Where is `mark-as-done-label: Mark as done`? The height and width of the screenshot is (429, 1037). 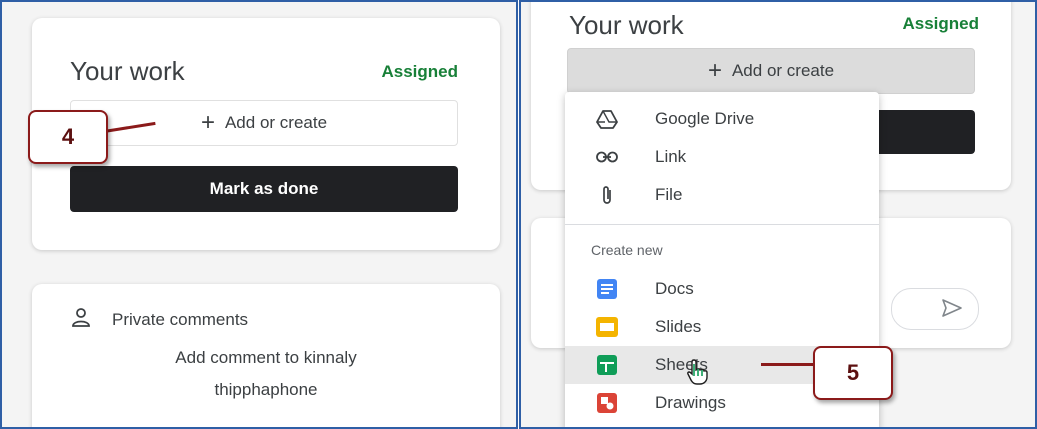 mark-as-done-label: Mark as done is located at coordinates (264, 188).